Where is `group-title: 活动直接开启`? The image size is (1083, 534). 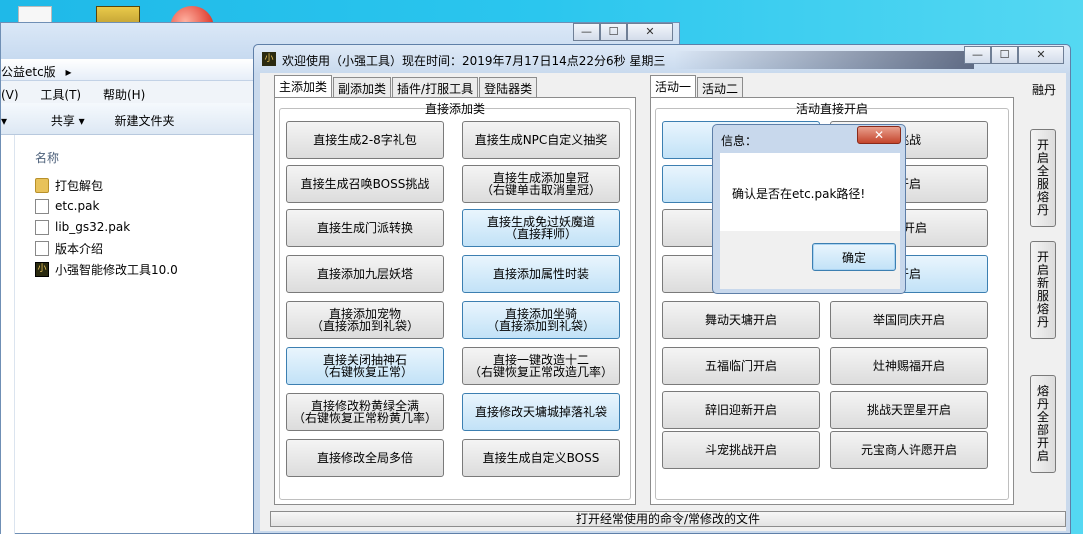 group-title: 活动直接开启 is located at coordinates (831, 109).